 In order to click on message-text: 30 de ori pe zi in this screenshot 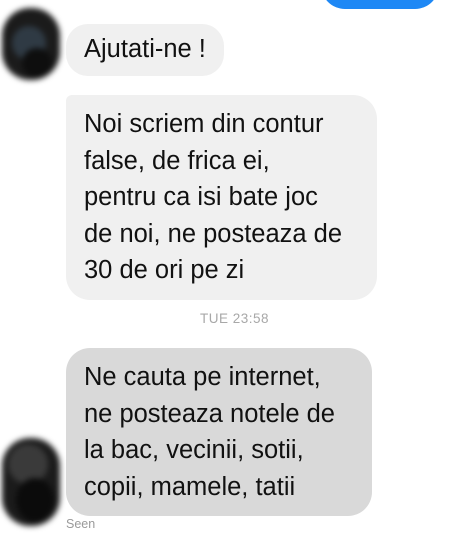, I will do `click(164, 270)`.